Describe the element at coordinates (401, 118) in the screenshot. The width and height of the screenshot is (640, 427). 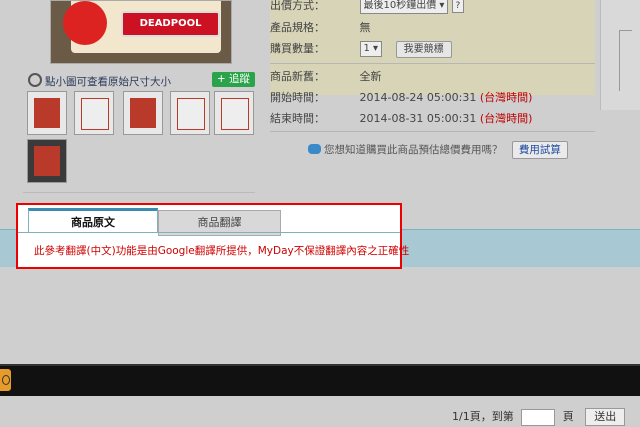
I see `detail-row-end-time: 結束時間： 2014-08-31 05:00:31 (台灣時間)` at that location.